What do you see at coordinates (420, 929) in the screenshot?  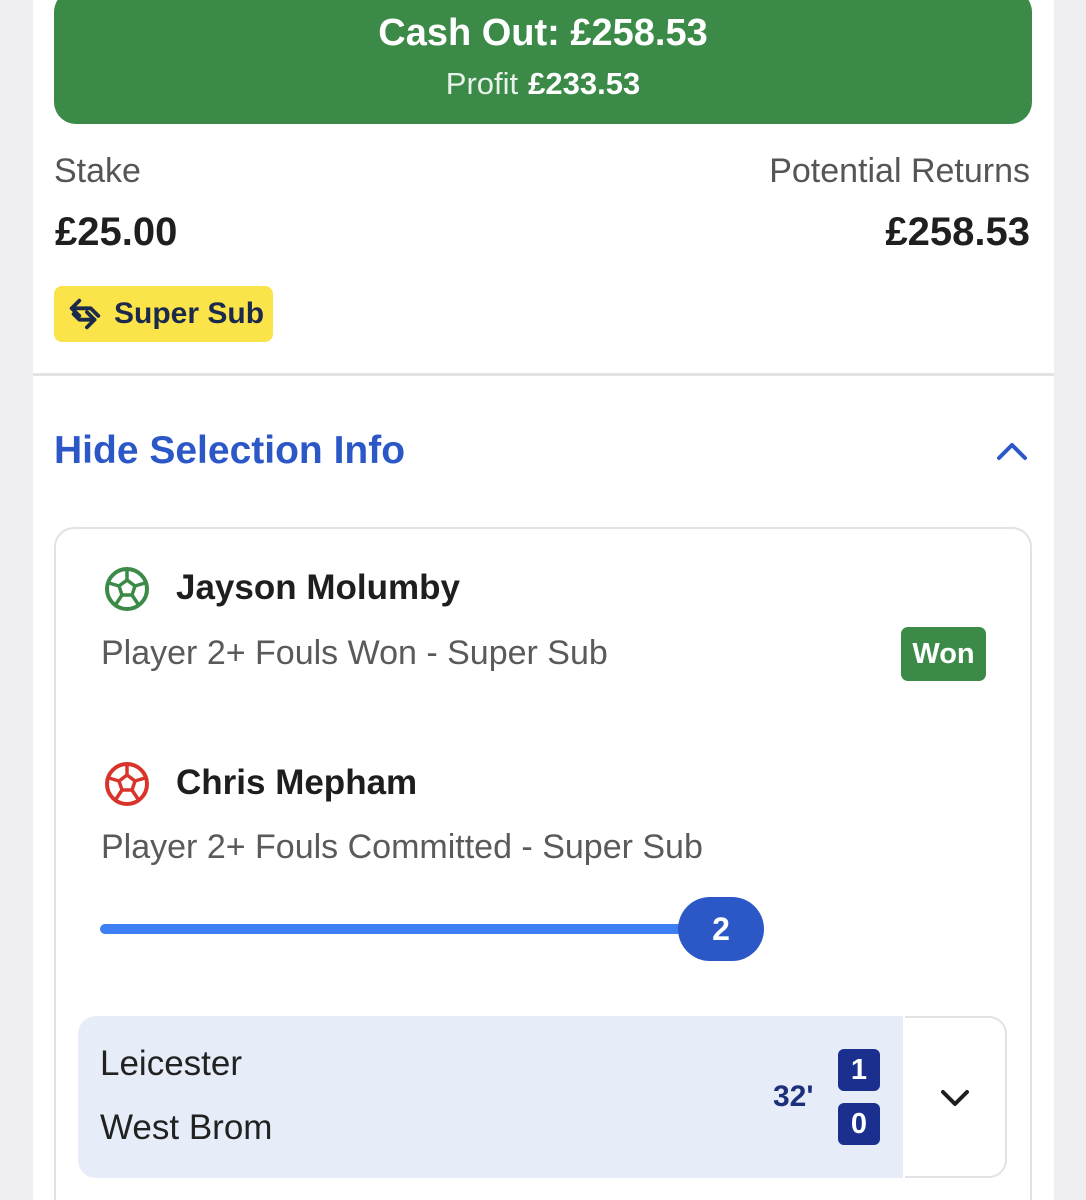 I see `fouls-progress-bar` at bounding box center [420, 929].